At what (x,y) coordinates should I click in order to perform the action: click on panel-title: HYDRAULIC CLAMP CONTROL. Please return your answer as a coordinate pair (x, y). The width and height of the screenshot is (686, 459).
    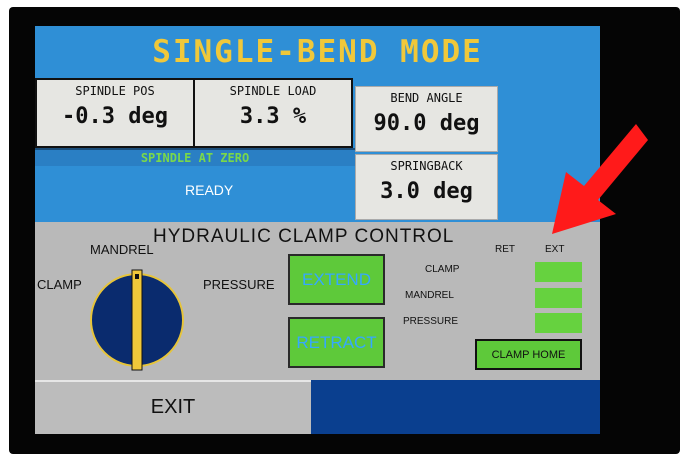
    Looking at the image, I should click on (304, 236).